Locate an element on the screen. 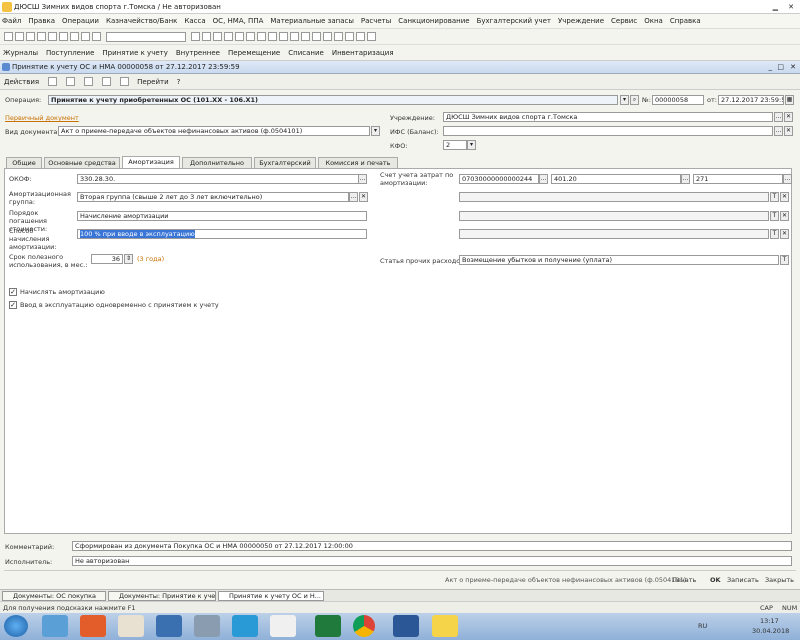  cut-icon is located at coordinates (41, 36).